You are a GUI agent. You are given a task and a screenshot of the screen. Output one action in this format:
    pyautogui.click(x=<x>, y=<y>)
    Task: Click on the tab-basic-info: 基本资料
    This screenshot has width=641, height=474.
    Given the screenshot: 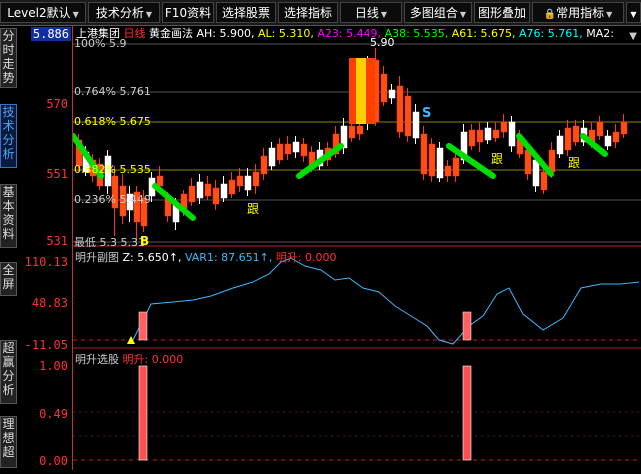 What is the action you would take?
    pyautogui.click(x=8, y=216)
    